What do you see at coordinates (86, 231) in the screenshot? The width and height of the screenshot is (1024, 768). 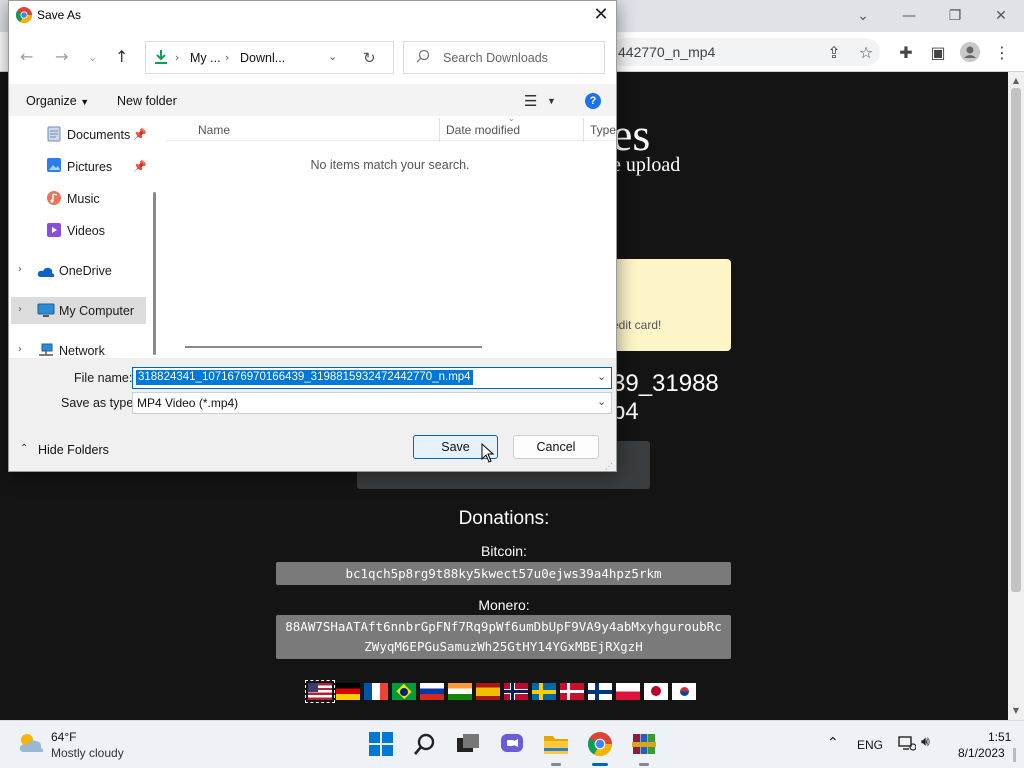 I see `nav-item-videos: Videos` at bounding box center [86, 231].